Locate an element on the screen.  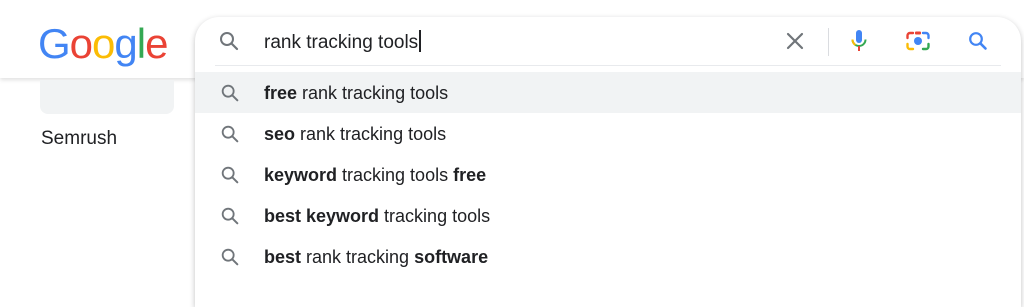
camera-icon is located at coordinates (918, 41).